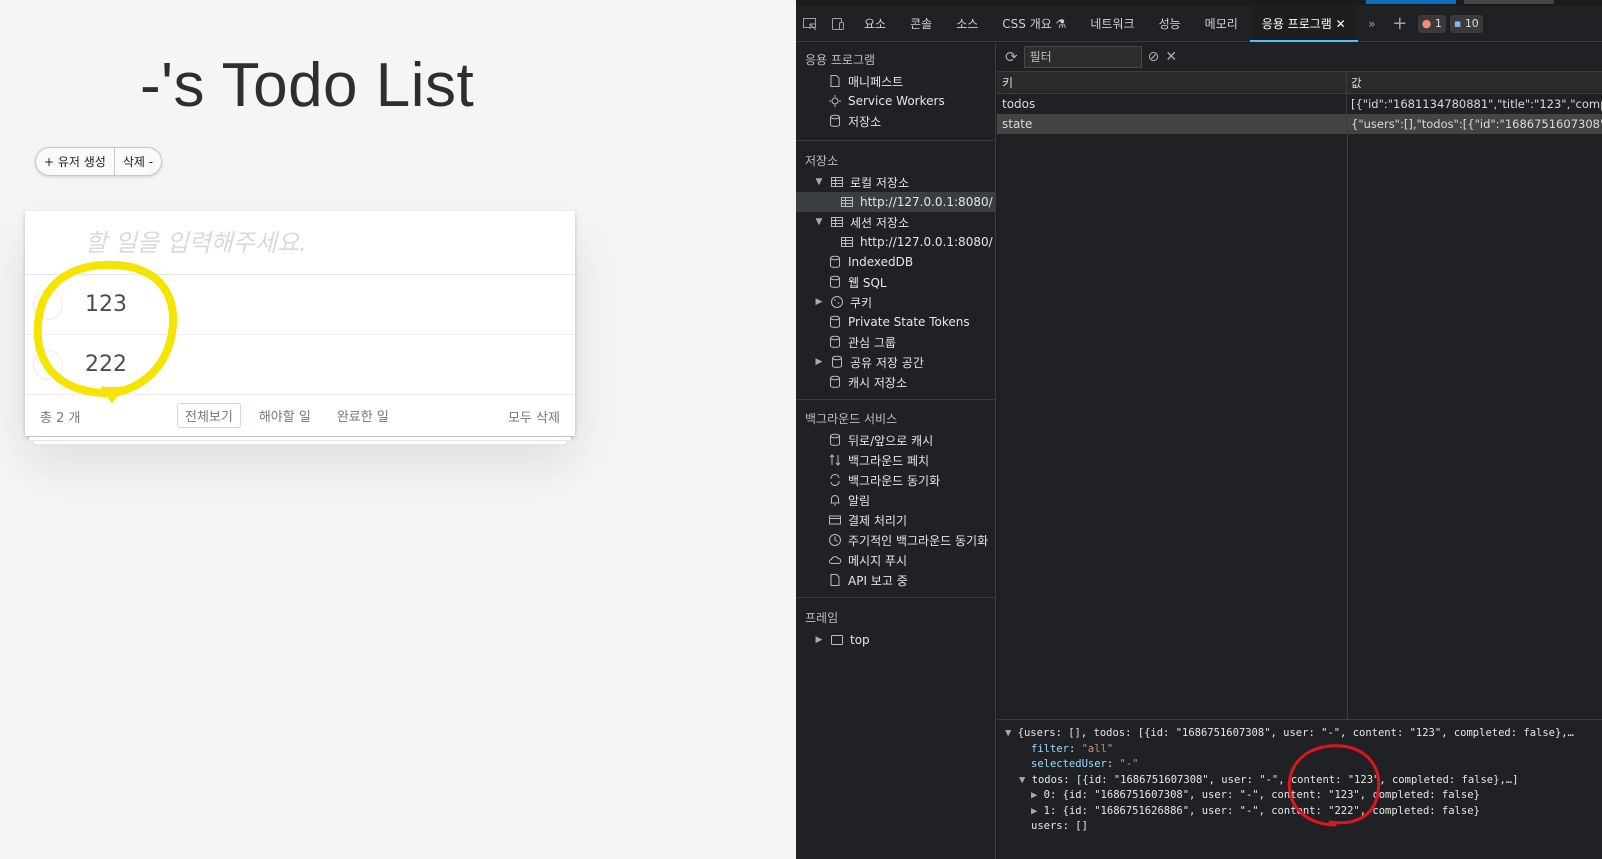 This screenshot has width=1602, height=859. I want to click on sidebar-item-background-sync: 백그라운드 동기화, so click(884, 480).